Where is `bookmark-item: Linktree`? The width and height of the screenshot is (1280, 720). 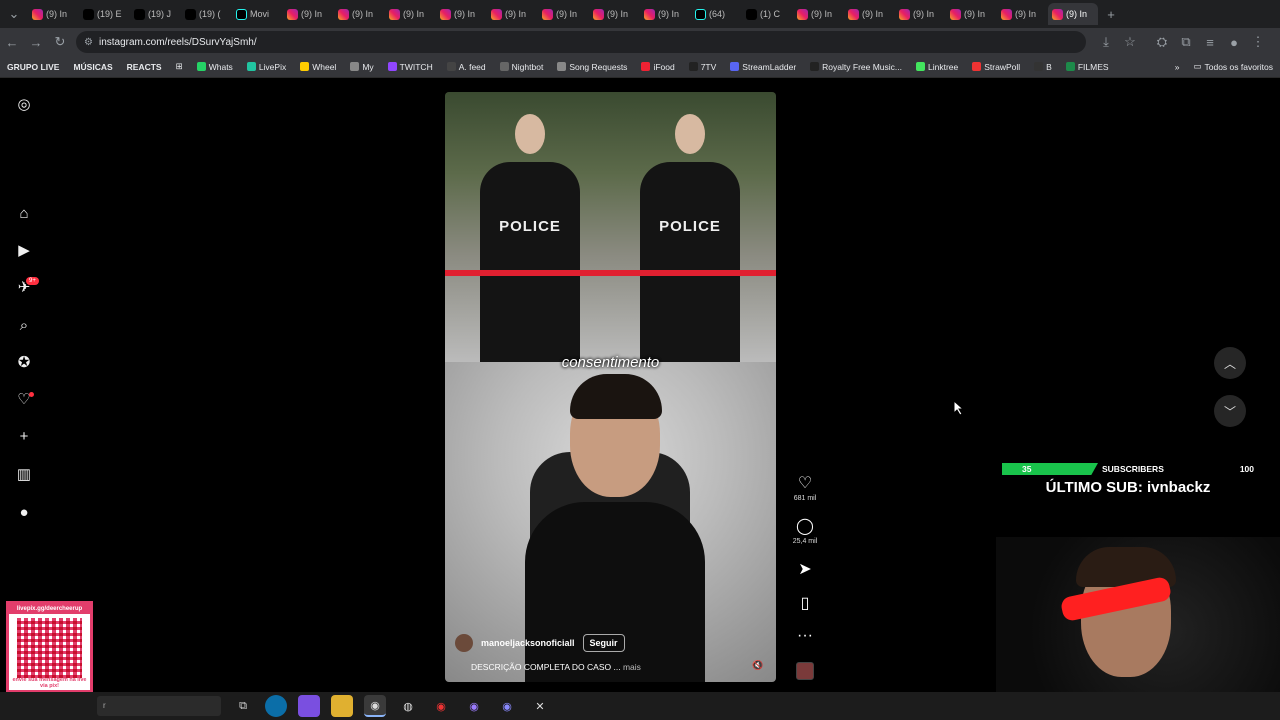
bookmark-item: Linktree is located at coordinates (937, 67).